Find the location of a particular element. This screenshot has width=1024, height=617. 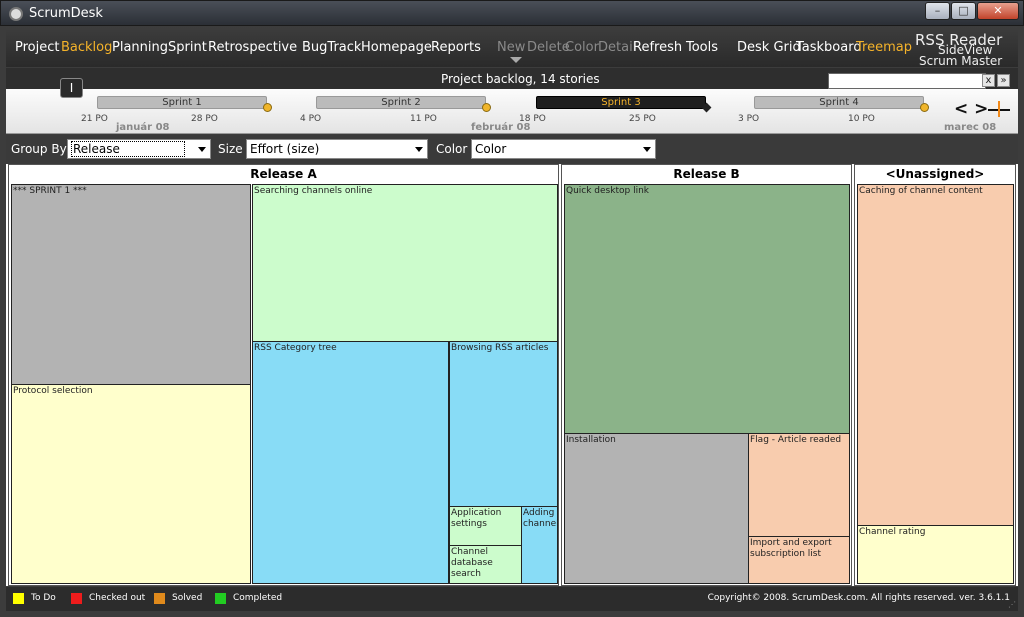

release-title: <Unassigned> is located at coordinates (935, 174).